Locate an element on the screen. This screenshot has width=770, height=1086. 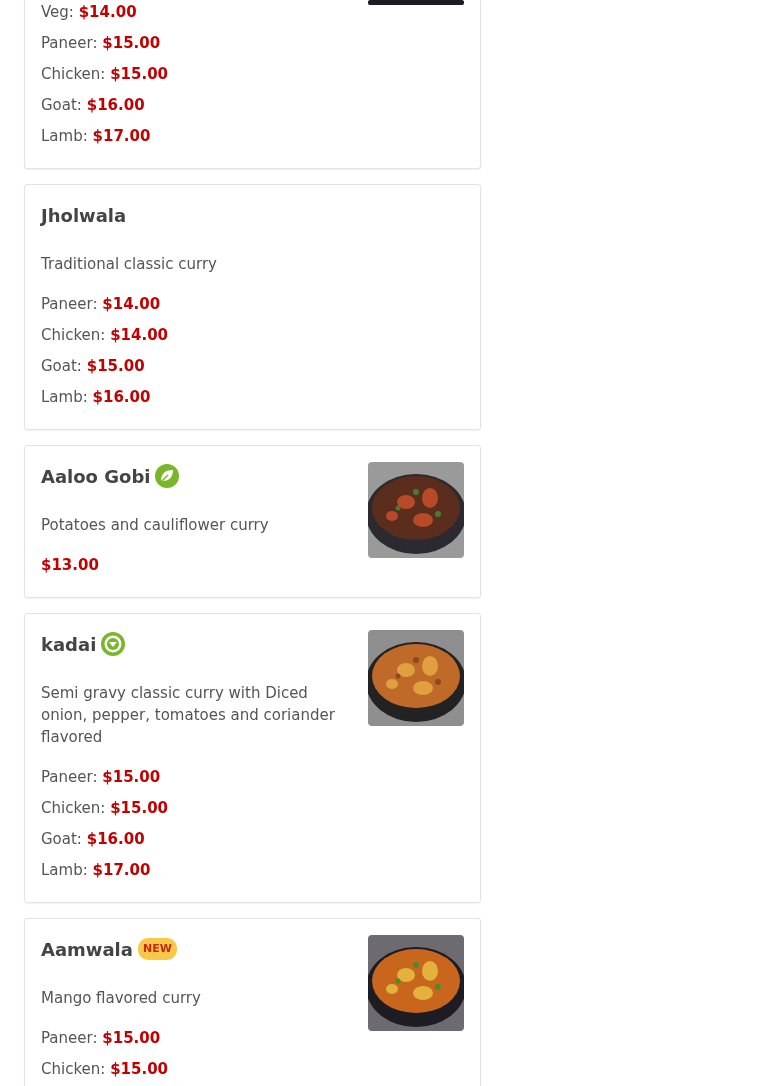
dish-name: Jholwala is located at coordinates (84, 215).